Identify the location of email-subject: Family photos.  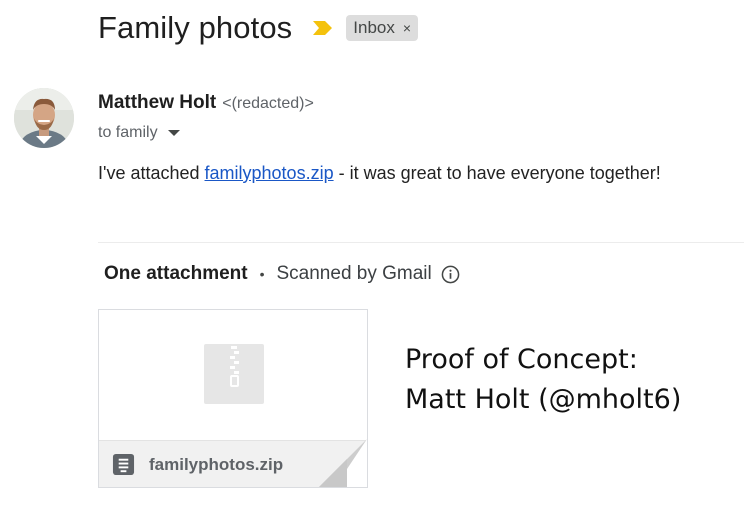
(195, 27).